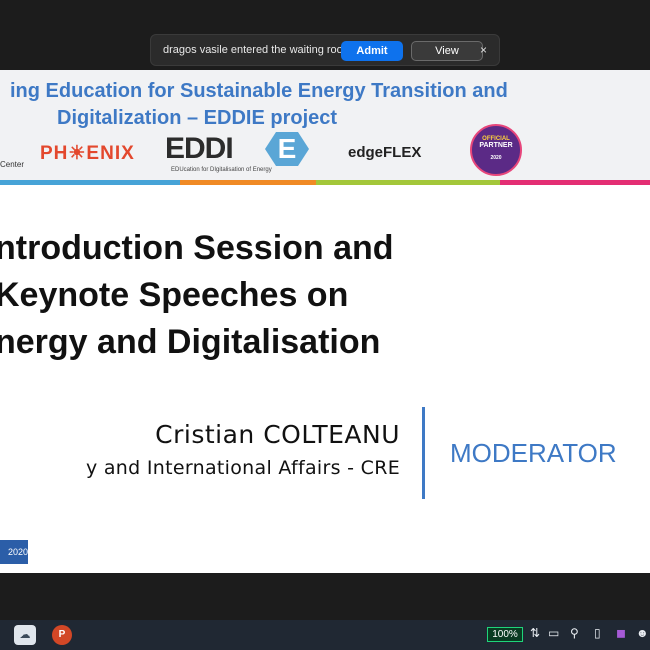  What do you see at coordinates (12, 164) in the screenshot?
I see `center-logo-text: Center` at bounding box center [12, 164].